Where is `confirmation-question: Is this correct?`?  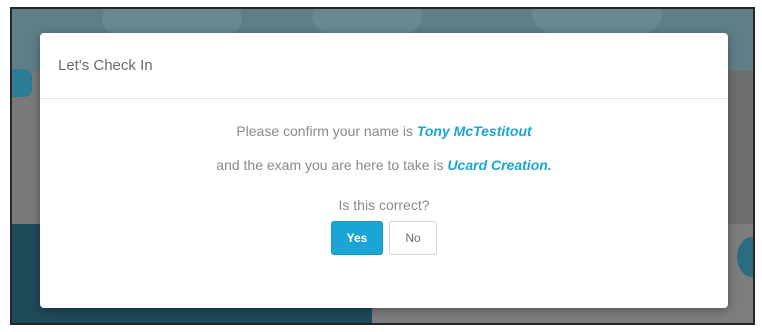
confirmation-question: Is this correct? is located at coordinates (384, 205).